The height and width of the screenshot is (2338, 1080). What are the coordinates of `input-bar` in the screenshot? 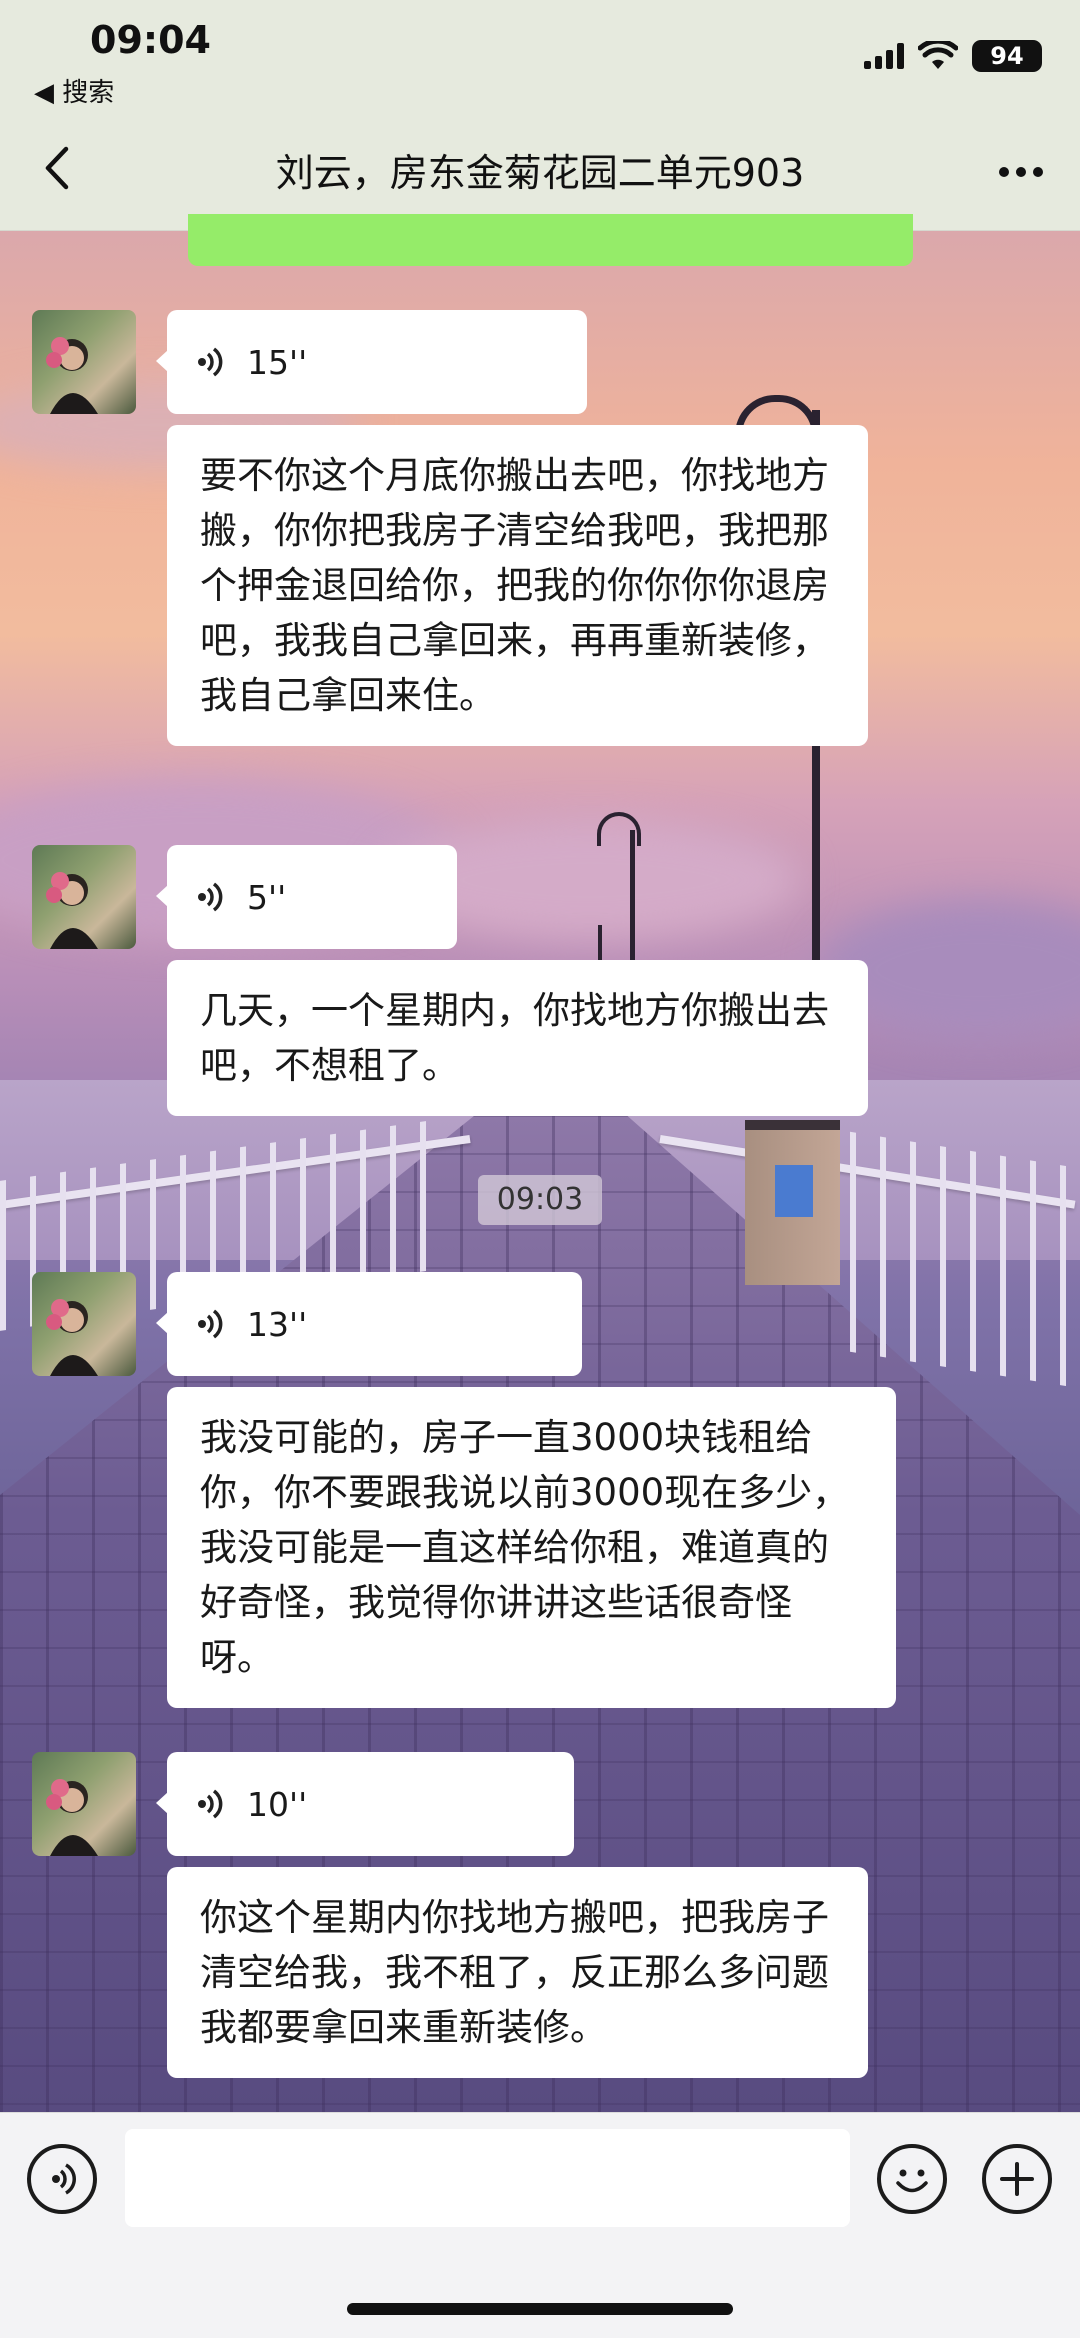 It's located at (540, 2225).